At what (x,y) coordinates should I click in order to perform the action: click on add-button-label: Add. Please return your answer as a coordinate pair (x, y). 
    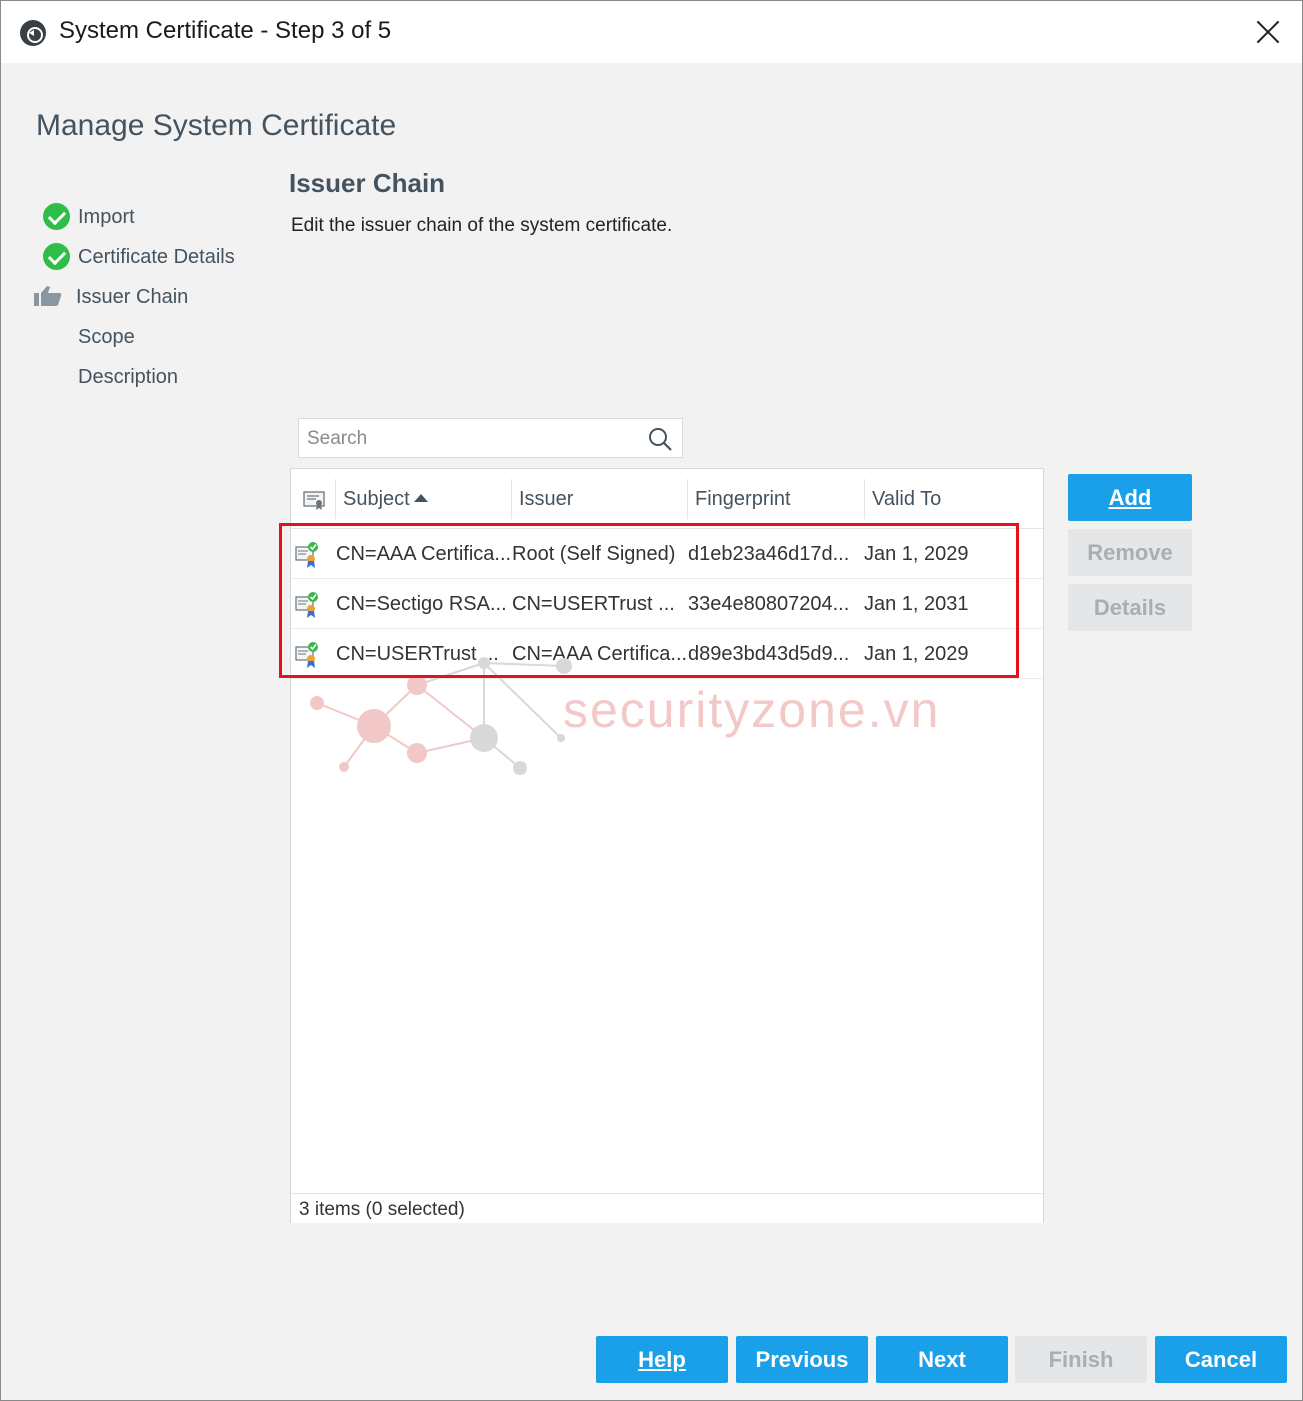
    Looking at the image, I should click on (1130, 497).